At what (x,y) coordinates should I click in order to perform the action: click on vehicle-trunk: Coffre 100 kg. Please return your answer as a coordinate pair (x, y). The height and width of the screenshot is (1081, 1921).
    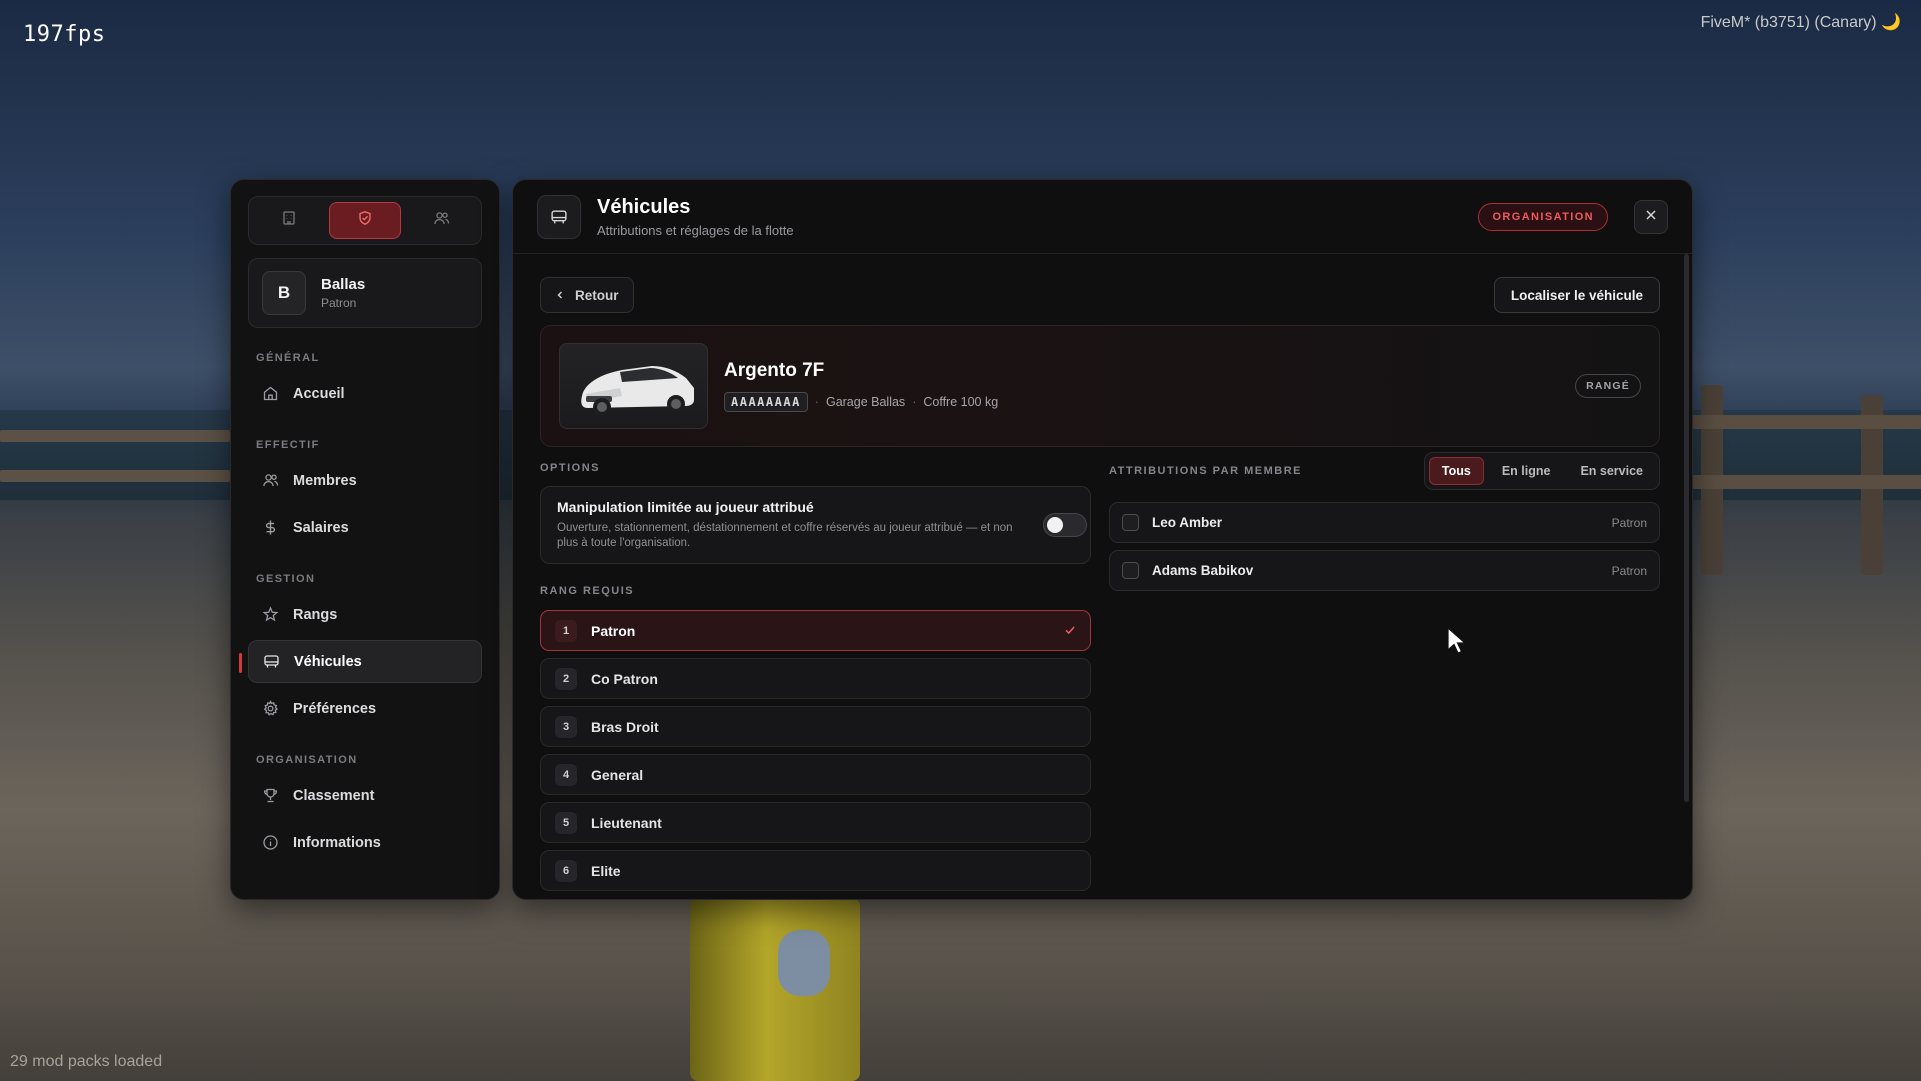
    Looking at the image, I should click on (961, 402).